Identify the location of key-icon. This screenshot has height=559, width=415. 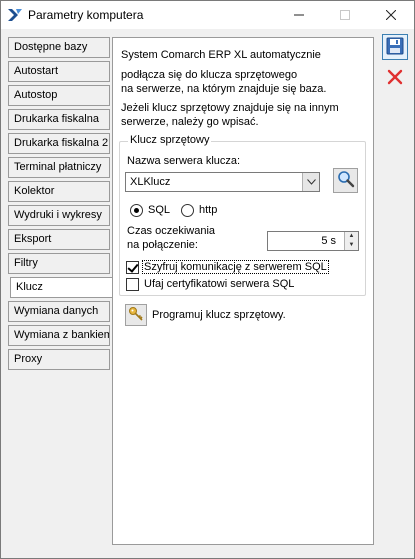
(136, 315).